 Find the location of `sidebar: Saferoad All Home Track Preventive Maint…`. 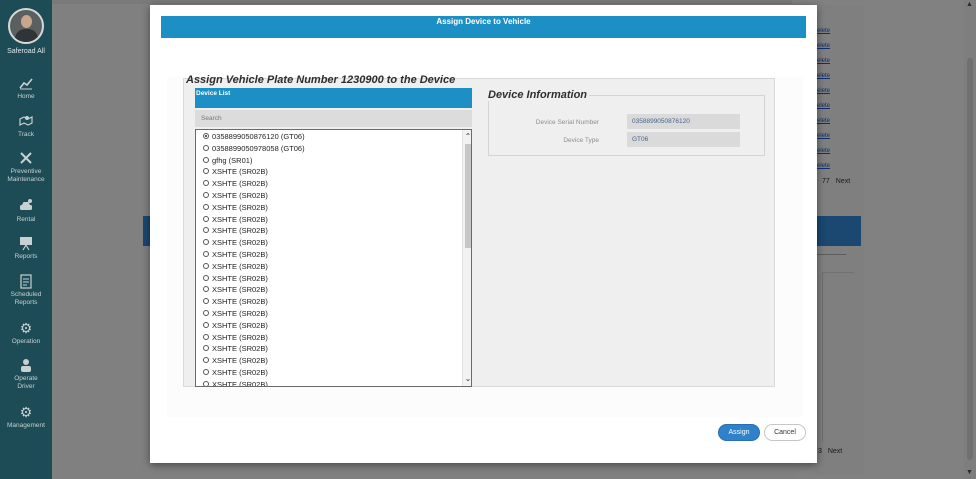

sidebar: Saferoad All Home Track Preventive Maint… is located at coordinates (26, 239).